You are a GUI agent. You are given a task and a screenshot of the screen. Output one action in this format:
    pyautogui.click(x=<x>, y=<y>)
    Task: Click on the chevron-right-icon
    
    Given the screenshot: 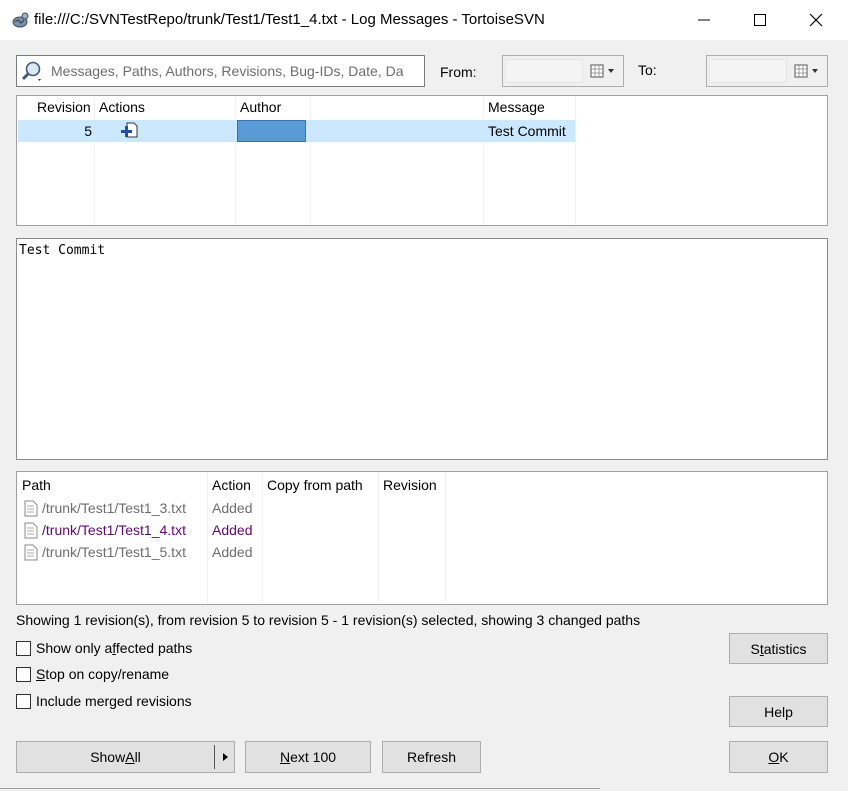 What is the action you would take?
    pyautogui.click(x=225, y=757)
    